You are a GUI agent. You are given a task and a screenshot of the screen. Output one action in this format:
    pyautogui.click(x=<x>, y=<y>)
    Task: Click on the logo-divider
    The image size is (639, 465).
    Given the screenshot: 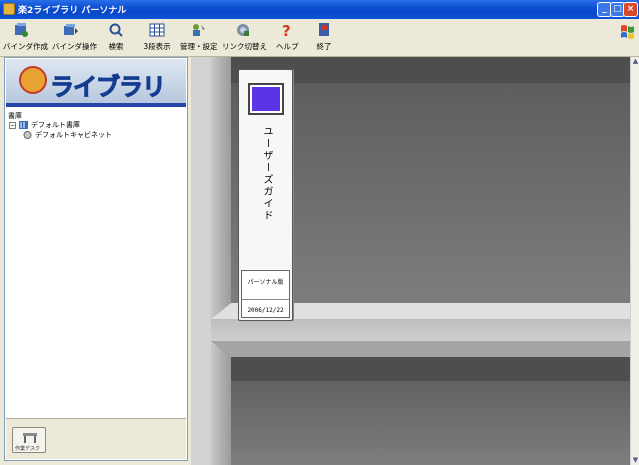 What is the action you would take?
    pyautogui.click(x=96, y=105)
    